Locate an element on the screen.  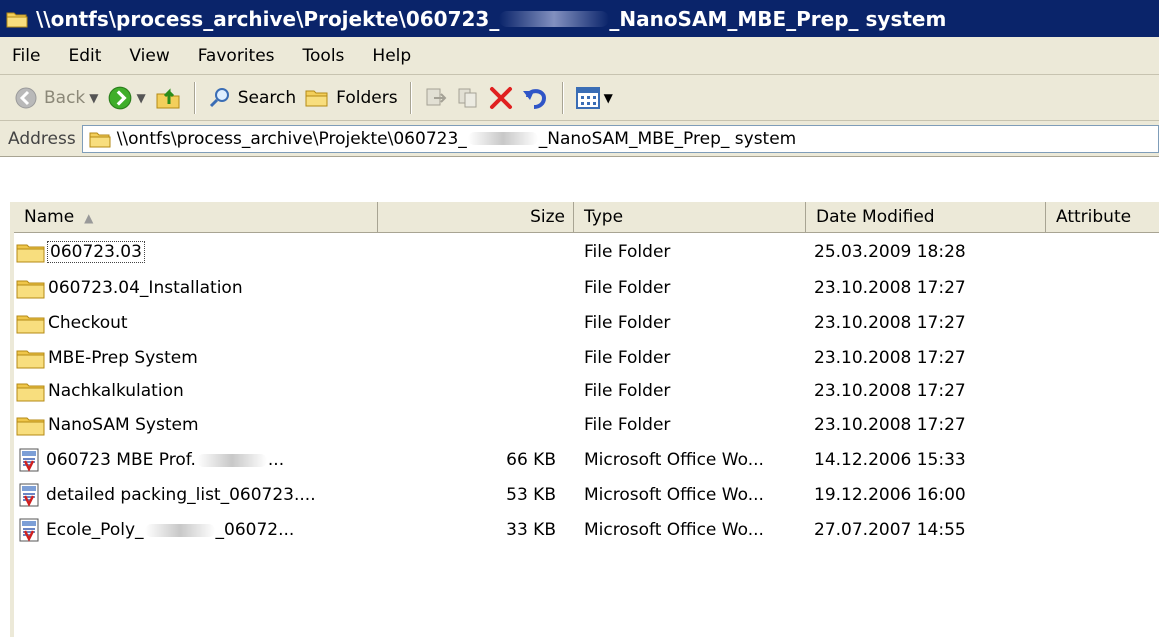
undo-icon is located at coordinates (534, 98).